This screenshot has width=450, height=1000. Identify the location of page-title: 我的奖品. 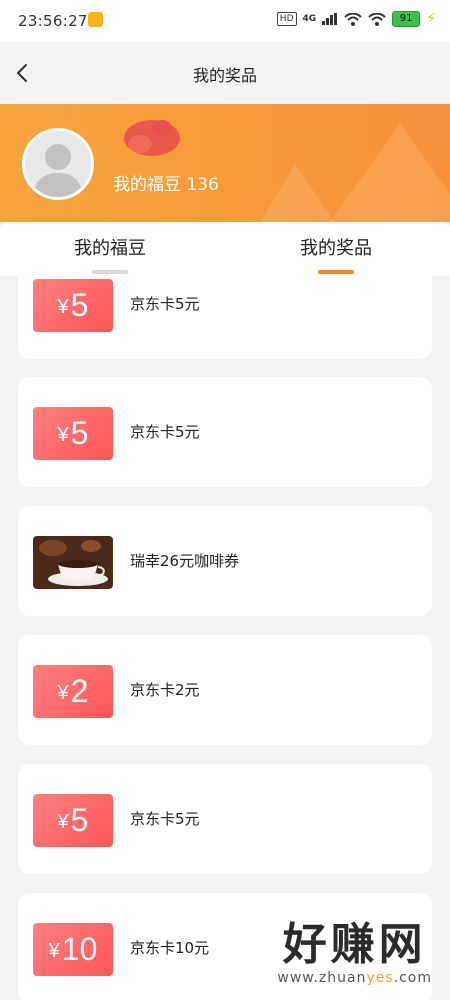
(224, 75).